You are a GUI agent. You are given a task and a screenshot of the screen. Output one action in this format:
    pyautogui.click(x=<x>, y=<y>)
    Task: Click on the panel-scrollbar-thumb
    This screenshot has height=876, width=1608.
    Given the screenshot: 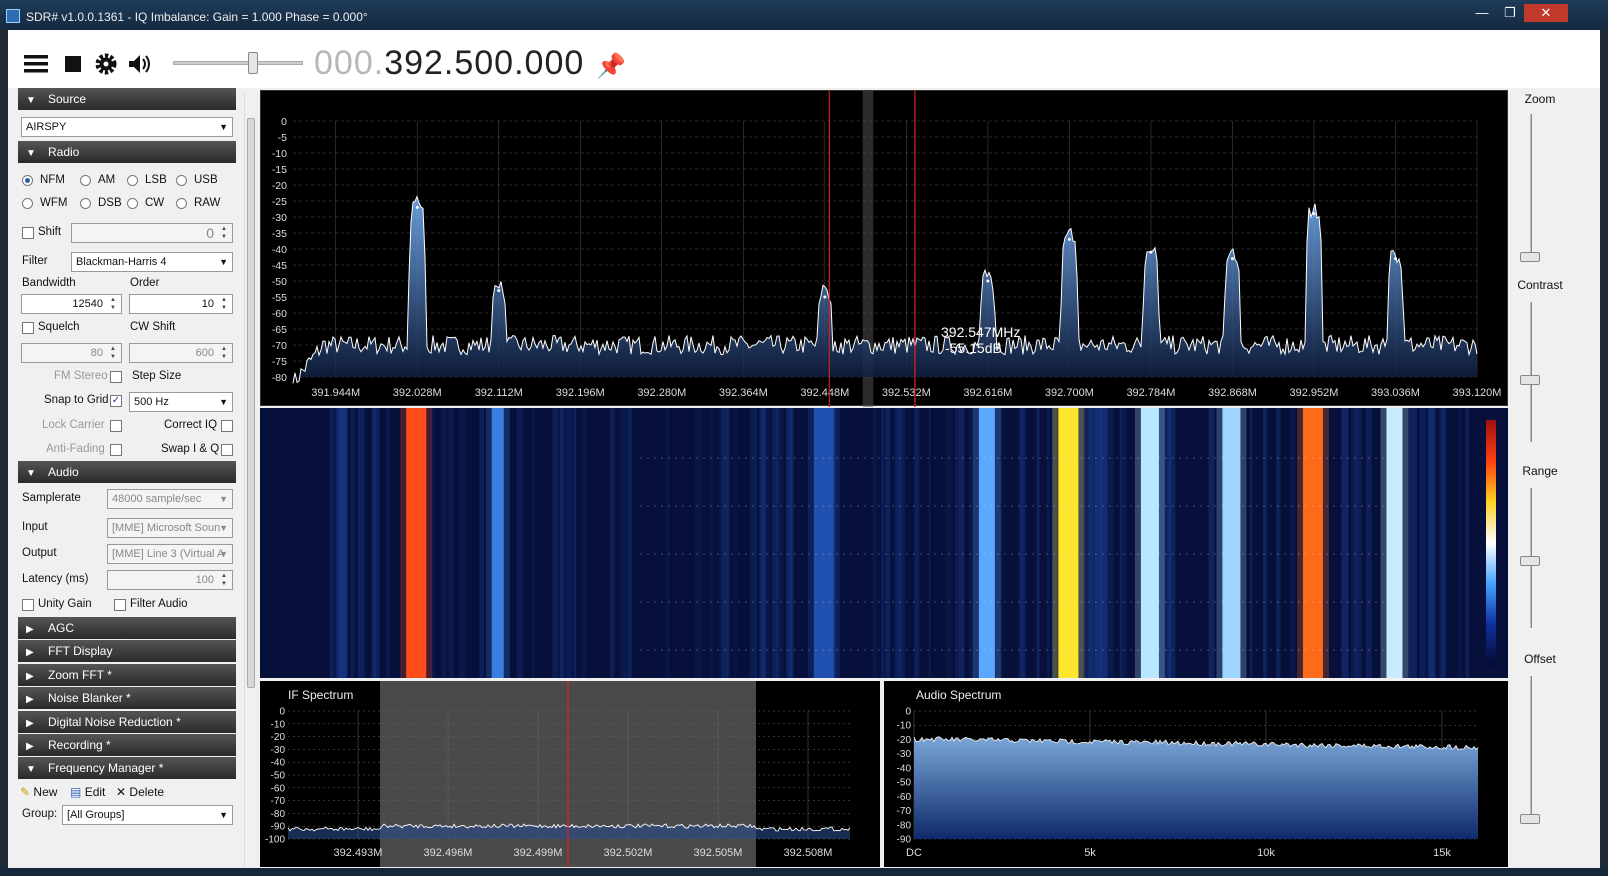 What is the action you would take?
    pyautogui.click(x=251, y=403)
    